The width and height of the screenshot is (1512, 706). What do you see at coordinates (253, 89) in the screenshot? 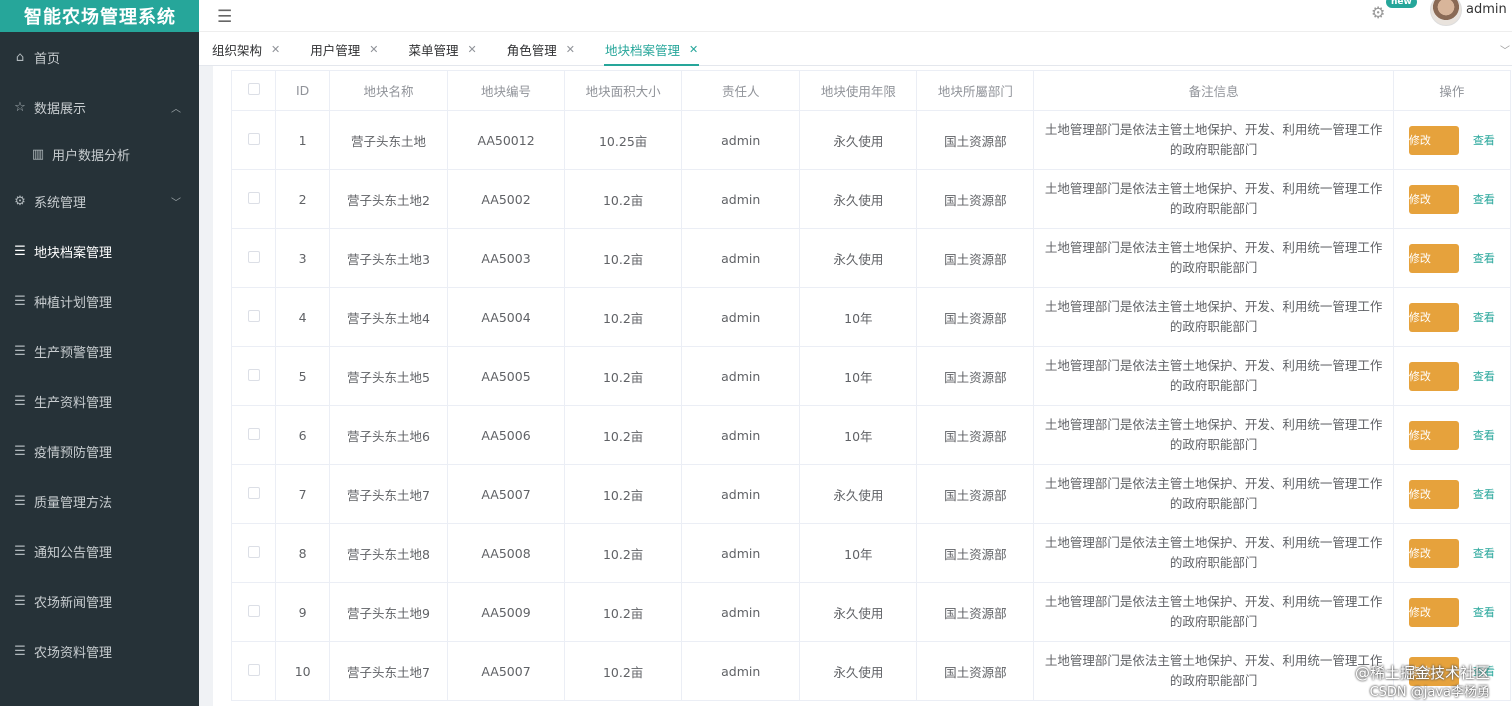
I see `select-all-checkbox` at bounding box center [253, 89].